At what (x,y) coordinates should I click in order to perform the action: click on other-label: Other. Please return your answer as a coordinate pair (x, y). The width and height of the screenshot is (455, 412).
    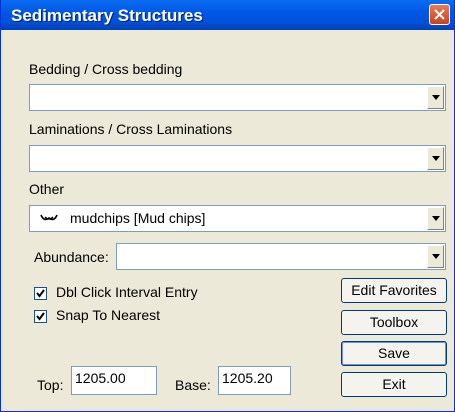
    Looking at the image, I should click on (47, 189).